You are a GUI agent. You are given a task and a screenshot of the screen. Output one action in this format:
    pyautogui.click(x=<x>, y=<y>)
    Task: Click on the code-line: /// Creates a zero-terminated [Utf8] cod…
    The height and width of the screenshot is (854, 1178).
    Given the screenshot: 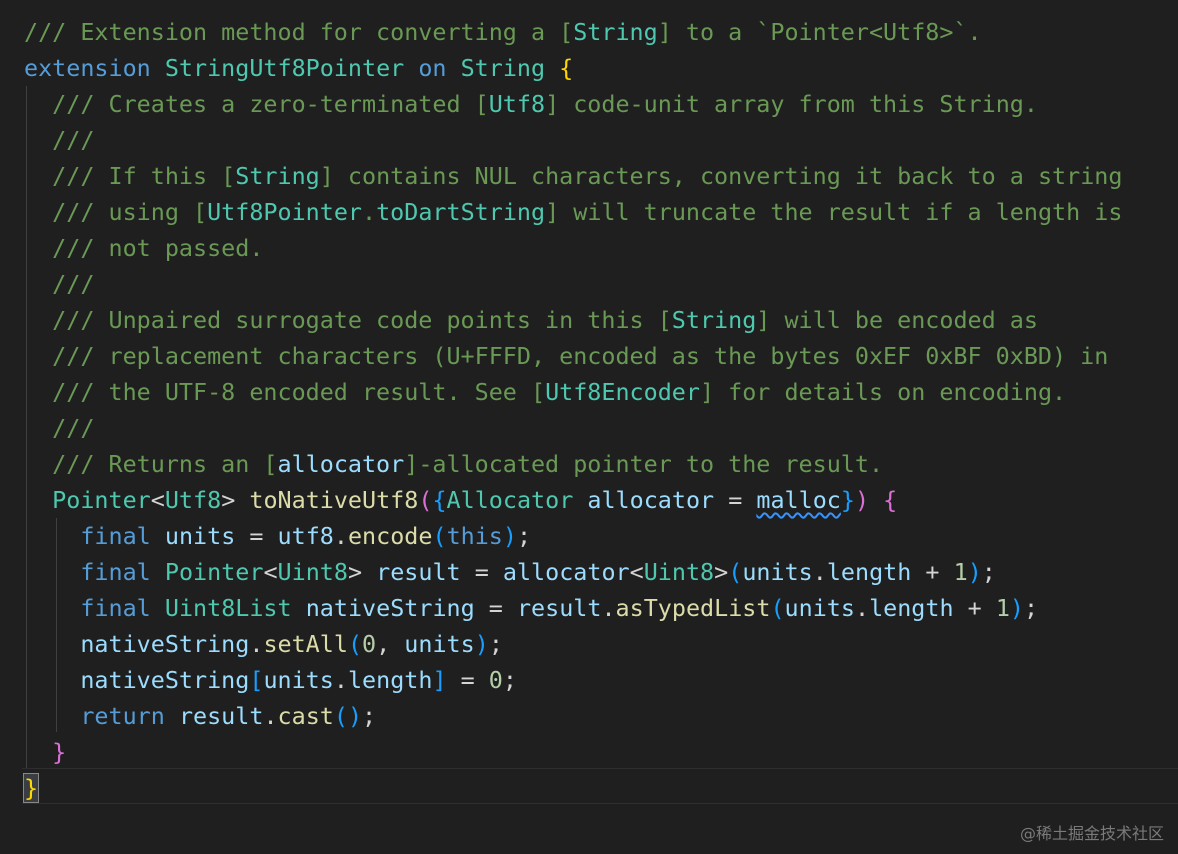 What is the action you would take?
    pyautogui.click(x=531, y=104)
    